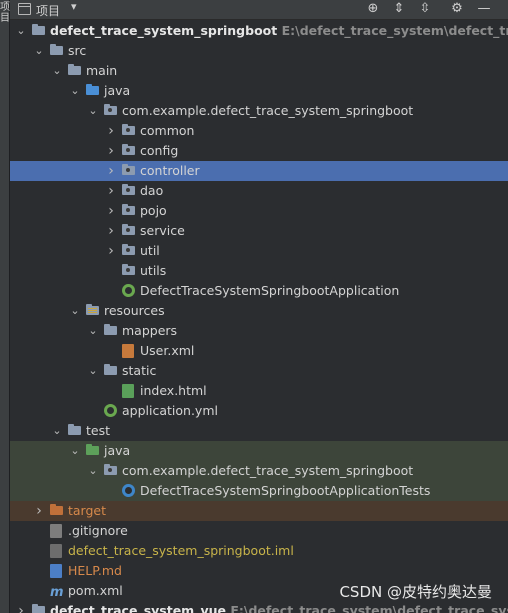  Describe the element at coordinates (259, 431) in the screenshot. I see `tree-row: ⌄ test` at that location.